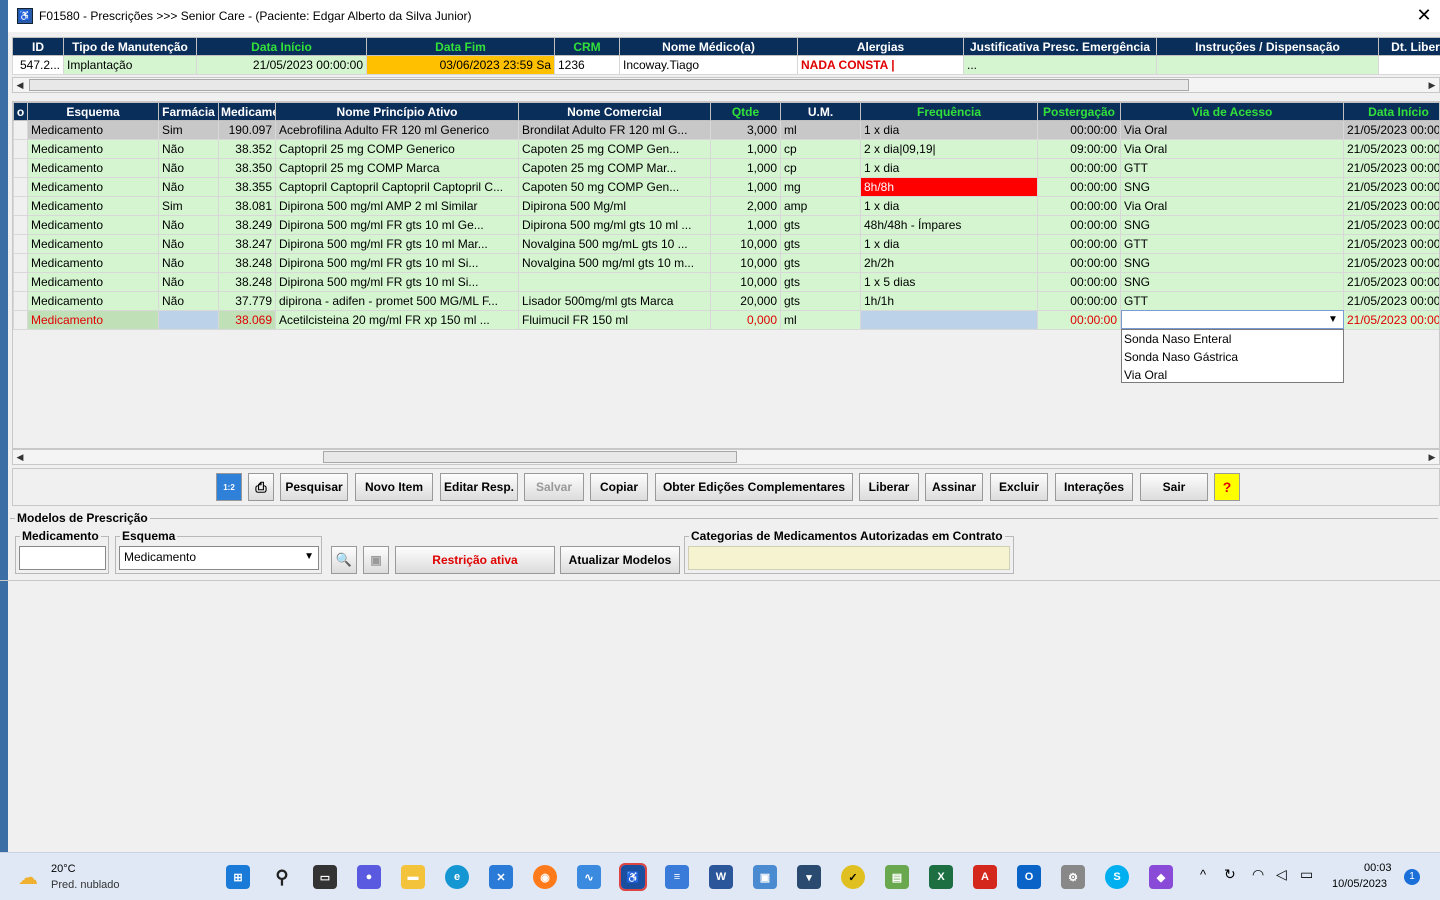 The height and width of the screenshot is (900, 1440). I want to click on chart-icon: ▤, so click(897, 877).